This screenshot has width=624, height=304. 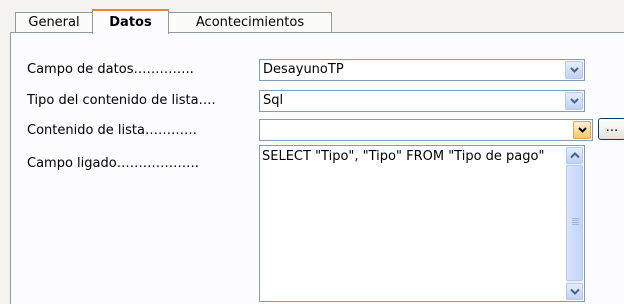 I want to click on grip-icon, so click(x=575, y=222).